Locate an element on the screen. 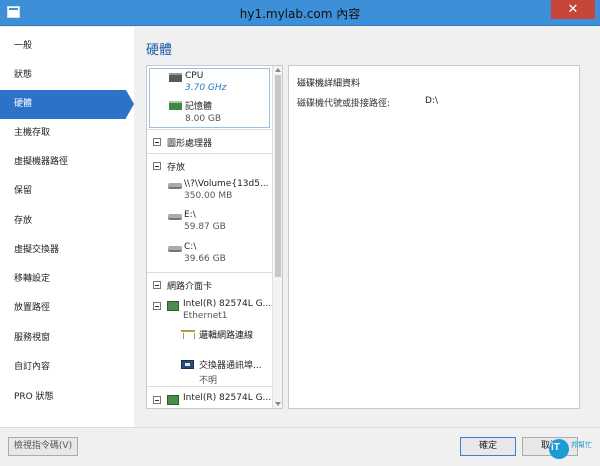 The width and height of the screenshot is (600, 466). logical-network-icon is located at coordinates (188, 334).